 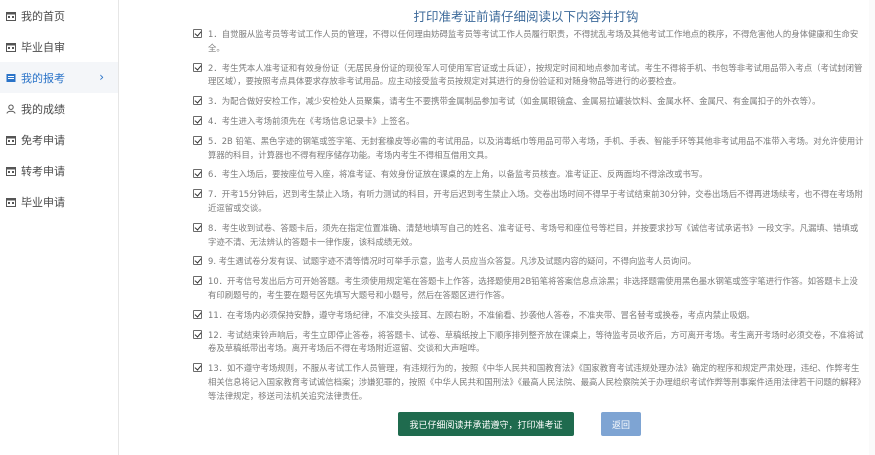 I want to click on document-icon, so click(x=11, y=78).